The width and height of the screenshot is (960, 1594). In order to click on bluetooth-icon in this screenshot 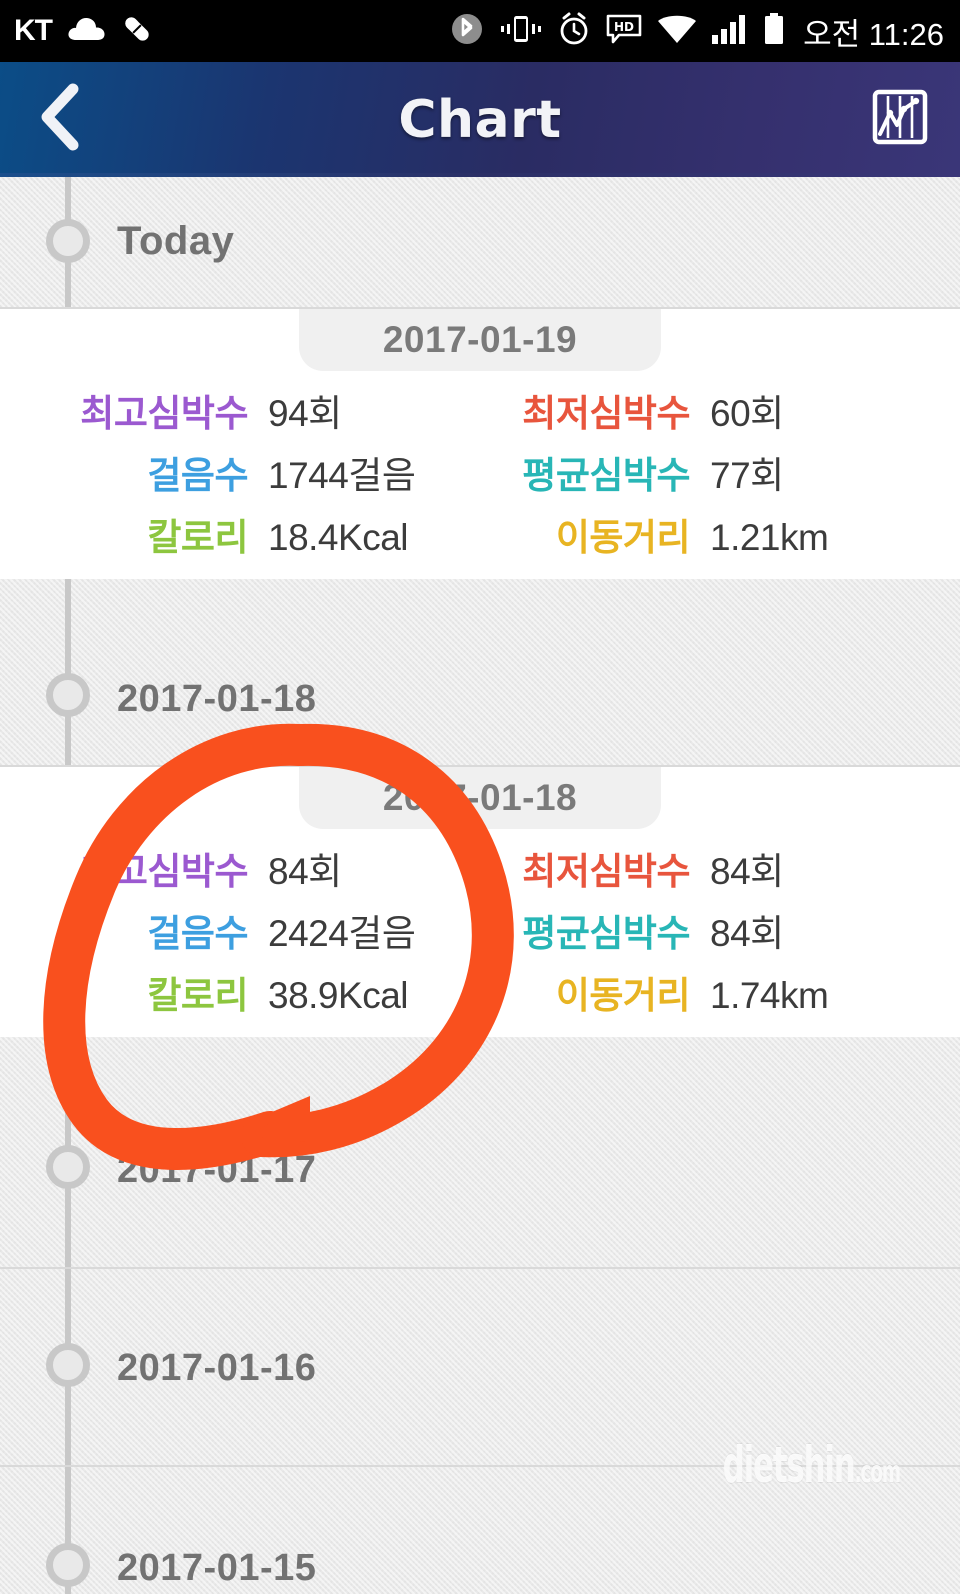, I will do `click(467, 31)`.